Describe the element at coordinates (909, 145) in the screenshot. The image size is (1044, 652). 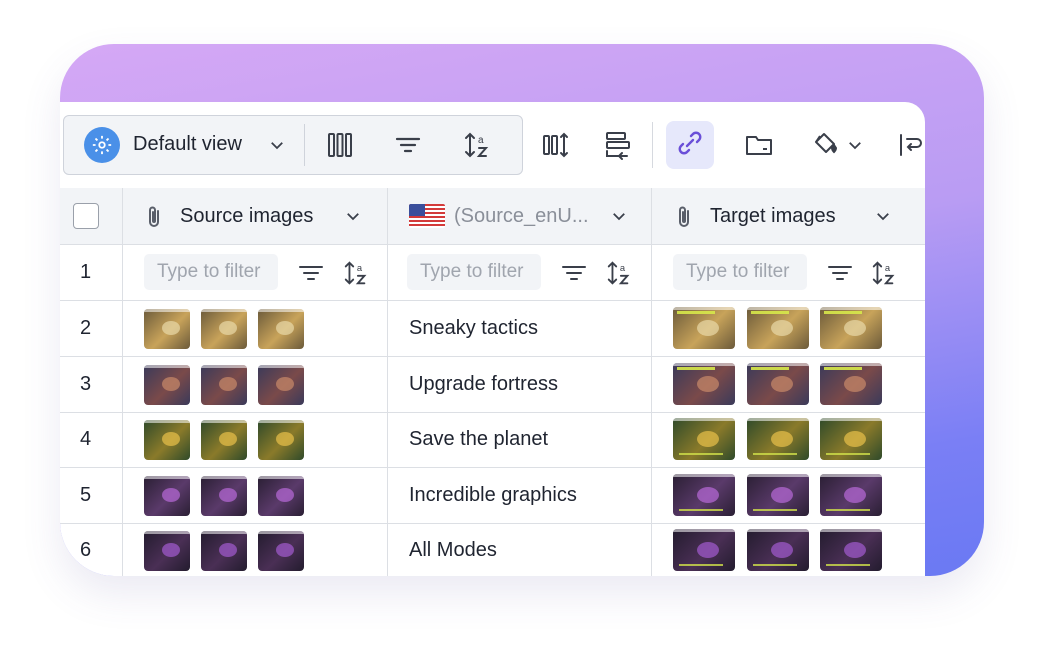
I see `text-wrap-icon` at that location.